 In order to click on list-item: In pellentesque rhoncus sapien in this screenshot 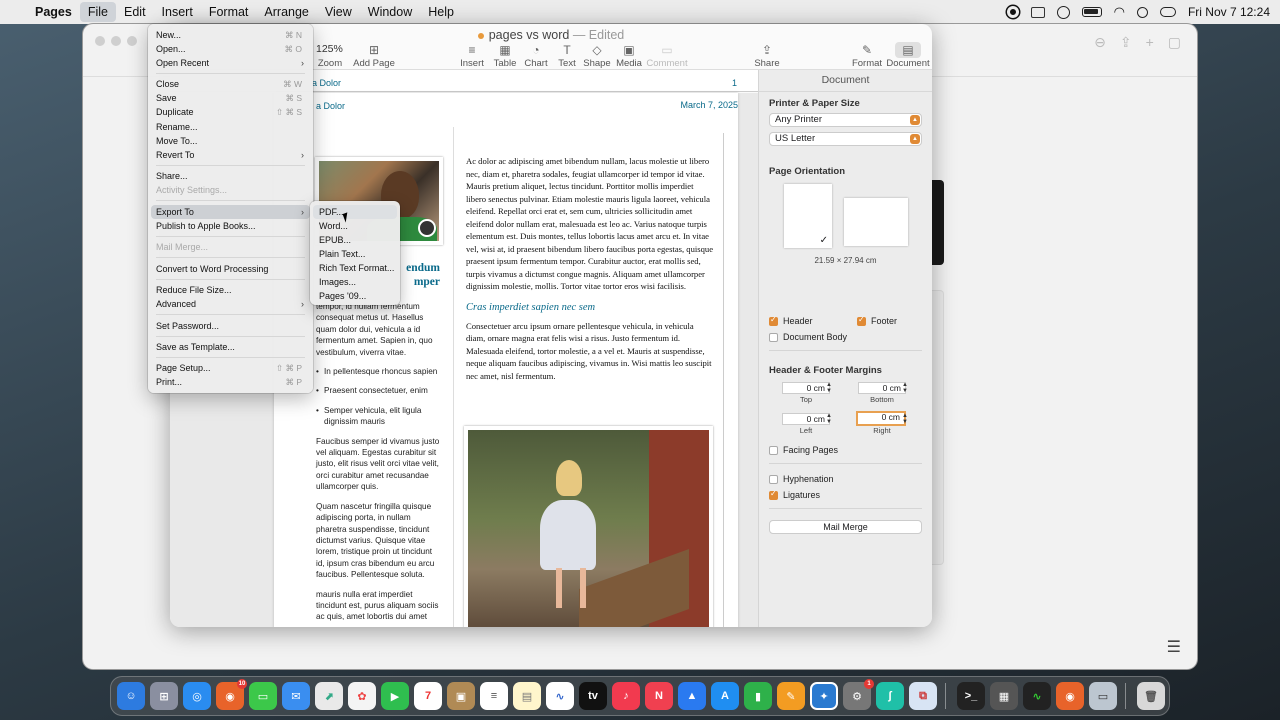, I will do `click(379, 372)`.